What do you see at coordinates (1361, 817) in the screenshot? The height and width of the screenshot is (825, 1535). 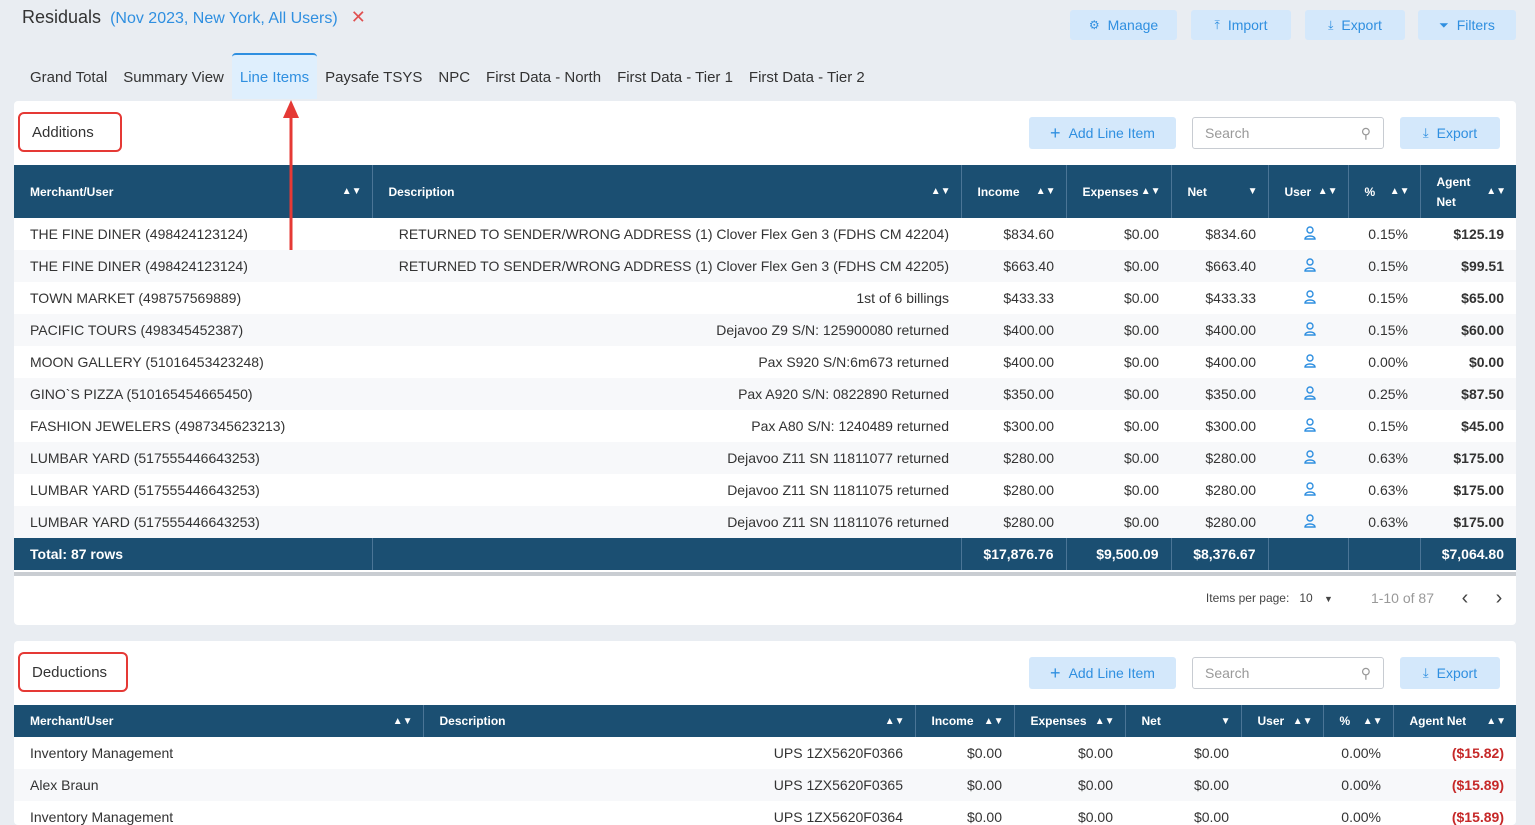 I see `cell-percent: 0.00%` at bounding box center [1361, 817].